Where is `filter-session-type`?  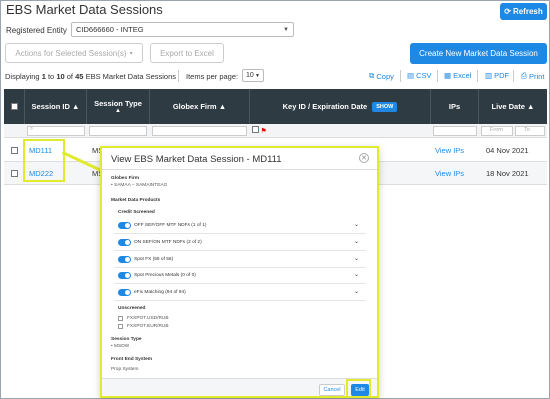
filter-session-type is located at coordinates (118, 131).